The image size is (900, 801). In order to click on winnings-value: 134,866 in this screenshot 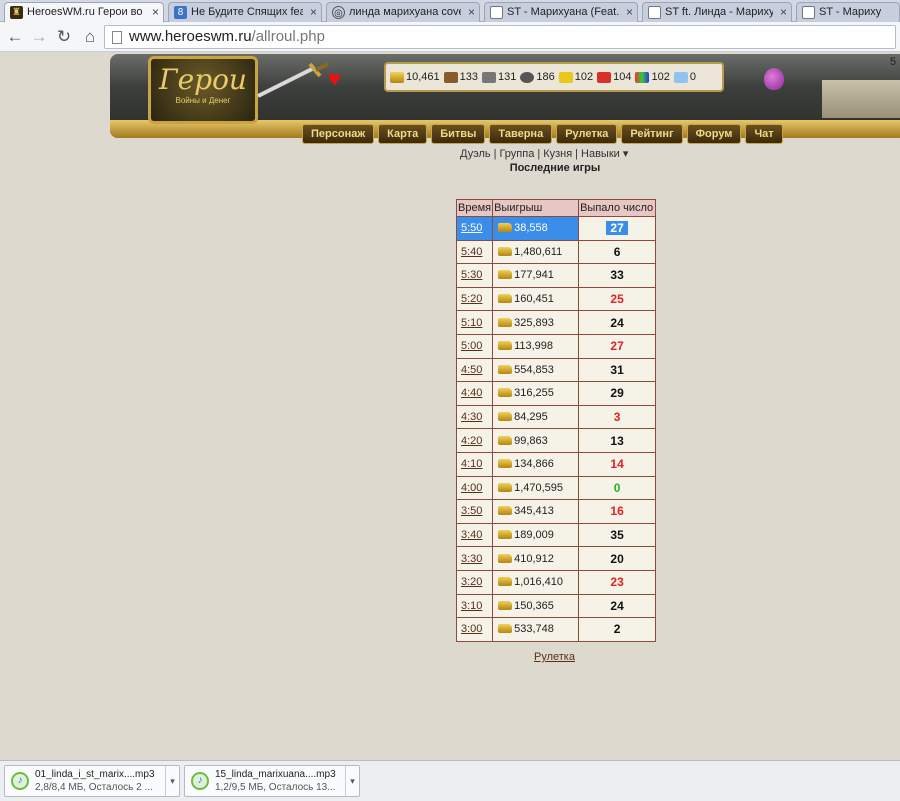, I will do `click(534, 464)`.